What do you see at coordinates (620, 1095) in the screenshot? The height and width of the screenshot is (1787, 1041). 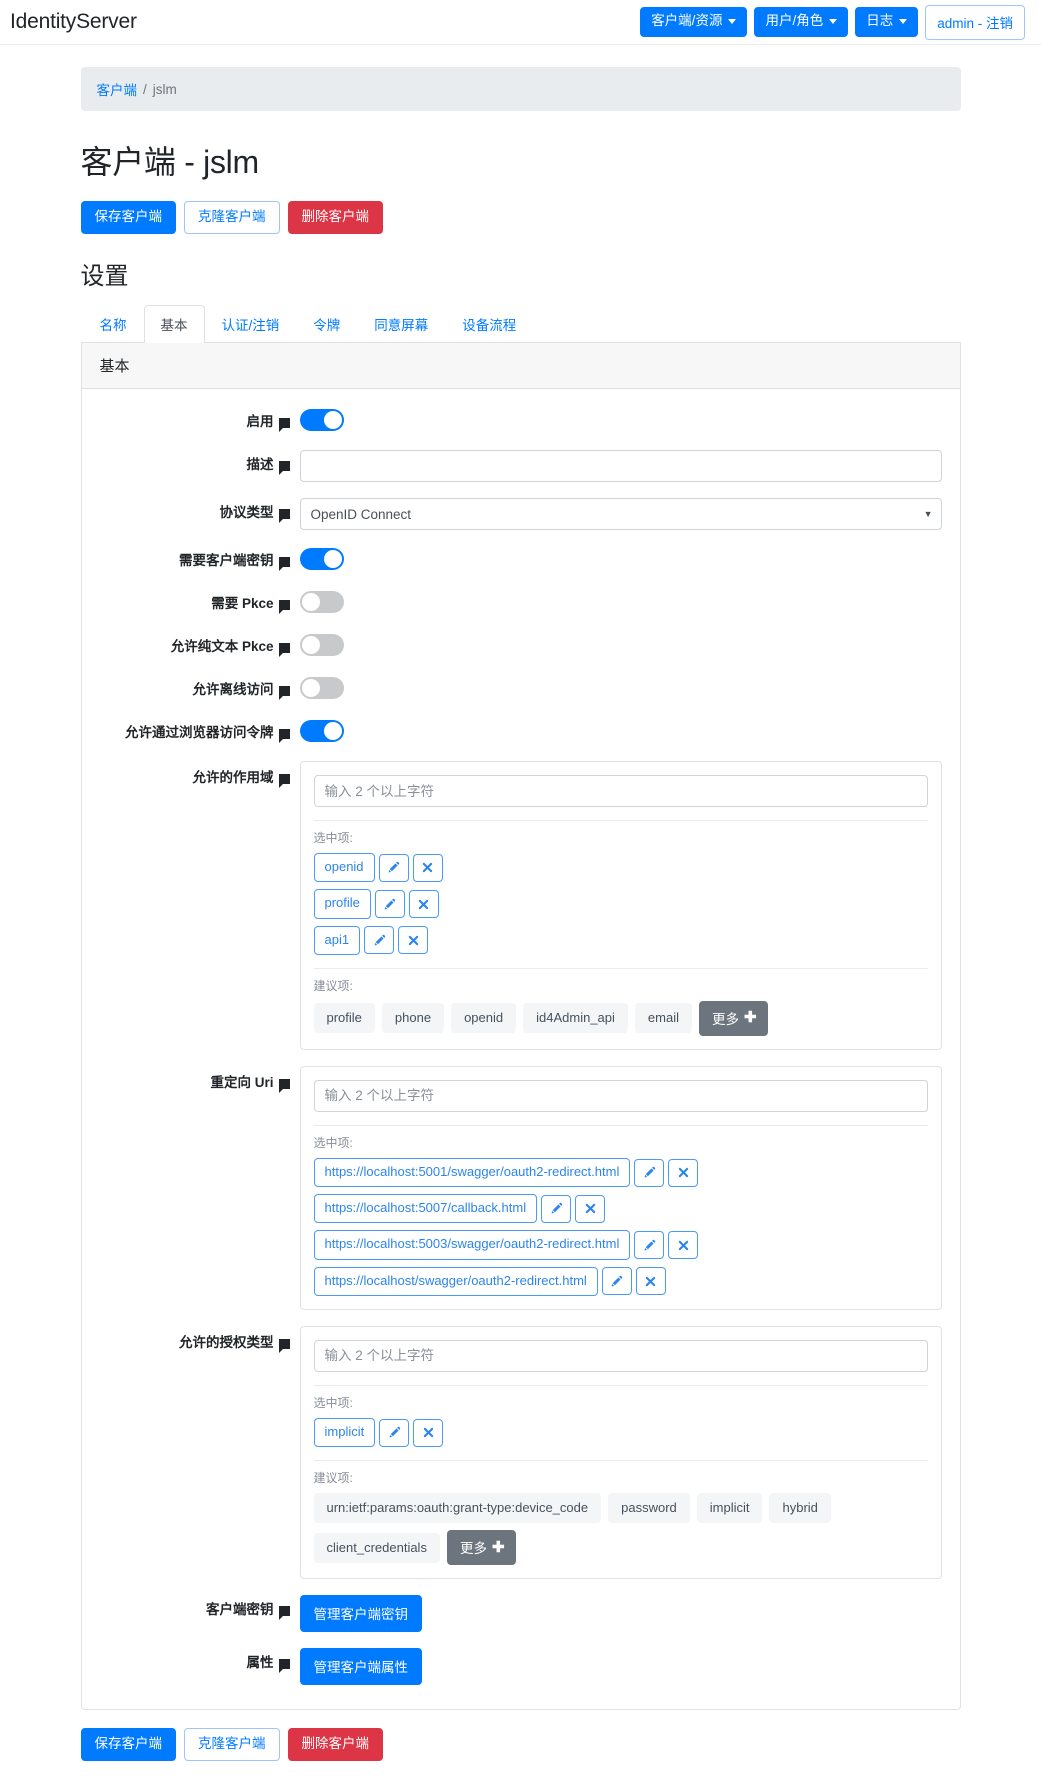 I see `redirect-uris-search-input` at bounding box center [620, 1095].